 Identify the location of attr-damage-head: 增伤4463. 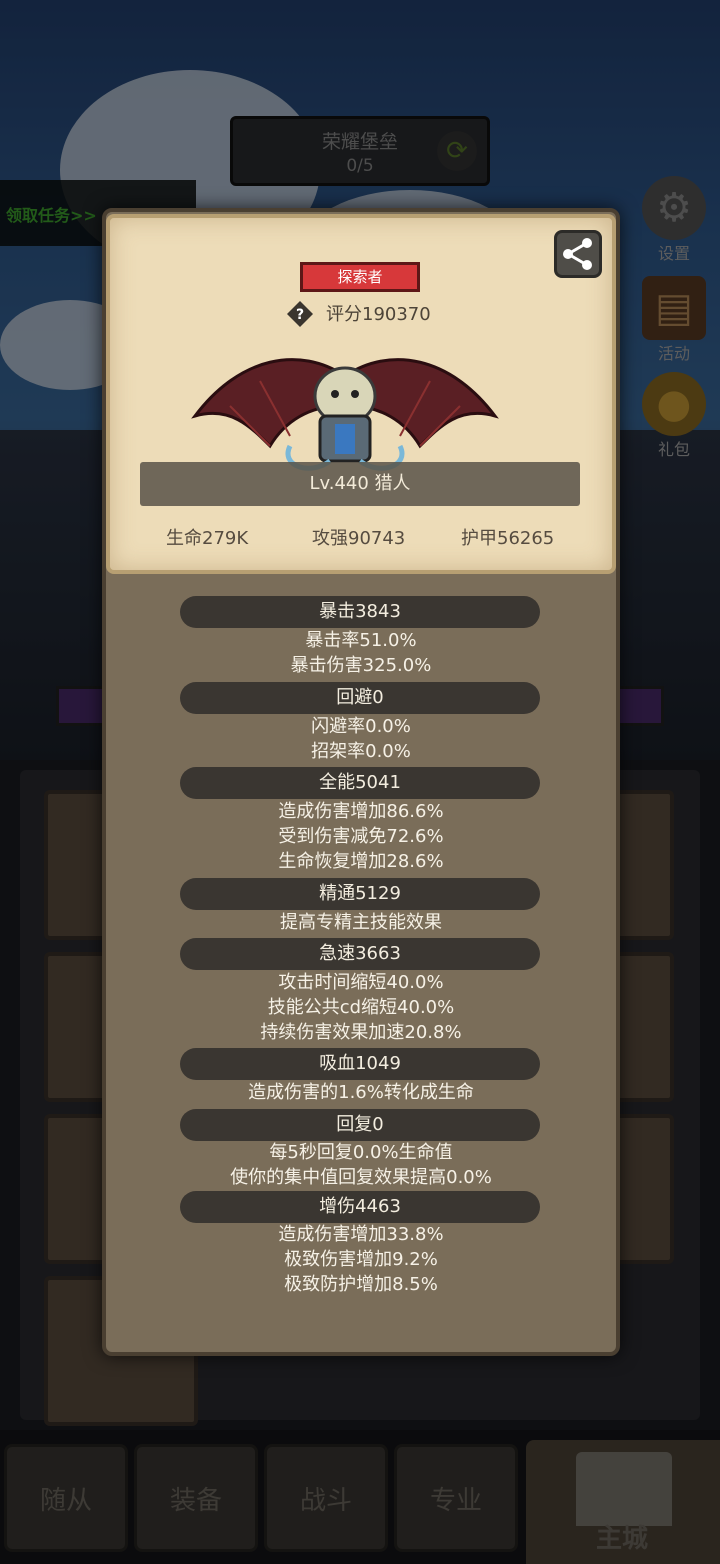
(360, 1207).